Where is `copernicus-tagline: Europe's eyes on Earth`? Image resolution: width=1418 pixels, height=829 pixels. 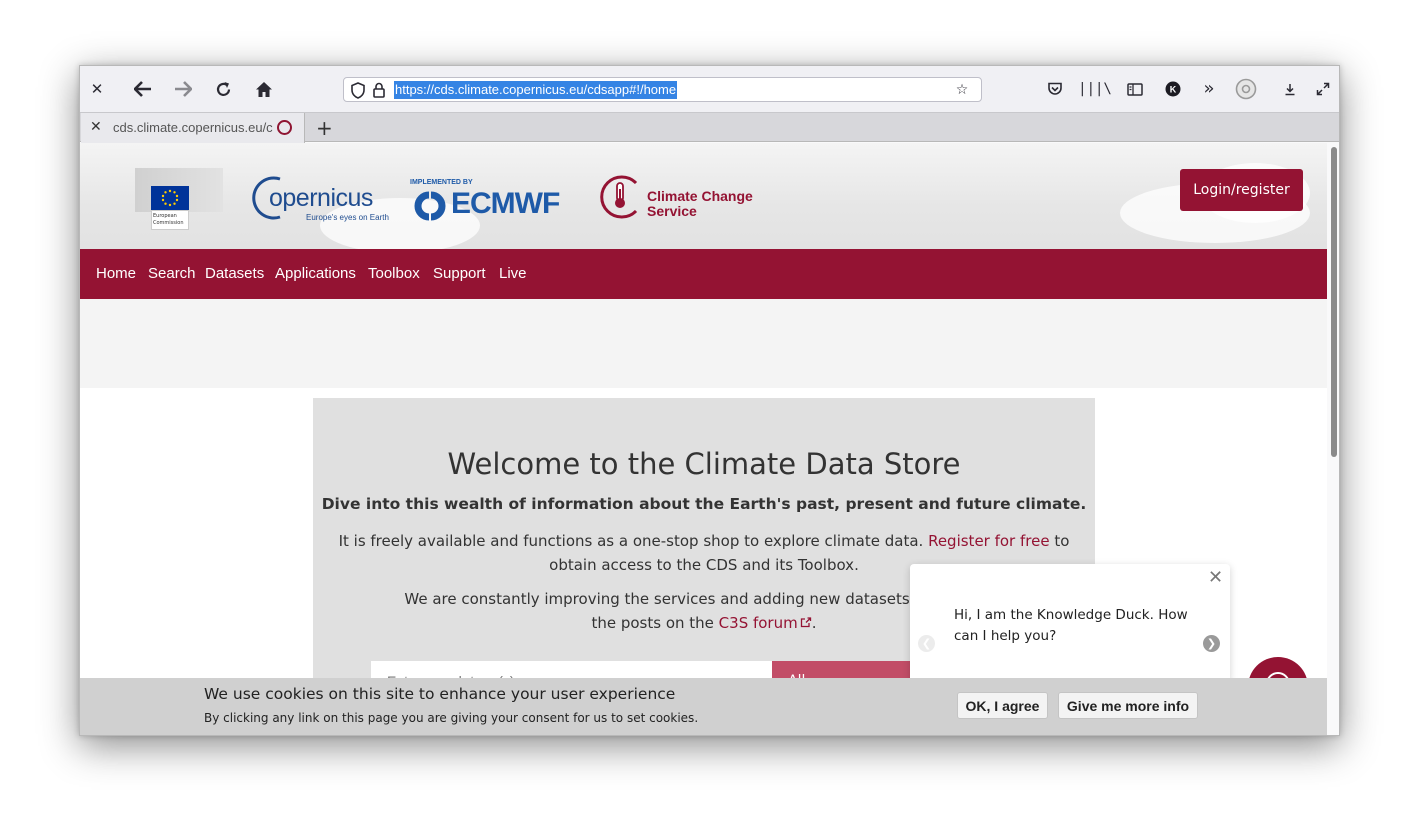 copernicus-tagline: Europe's eyes on Earth is located at coordinates (347, 217).